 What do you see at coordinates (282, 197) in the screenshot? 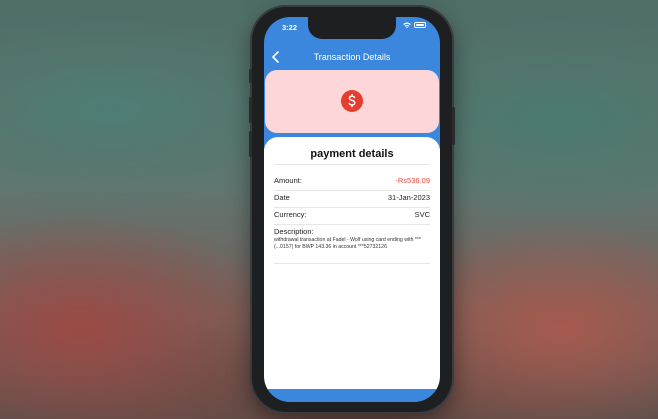
I see `date-label: Date` at bounding box center [282, 197].